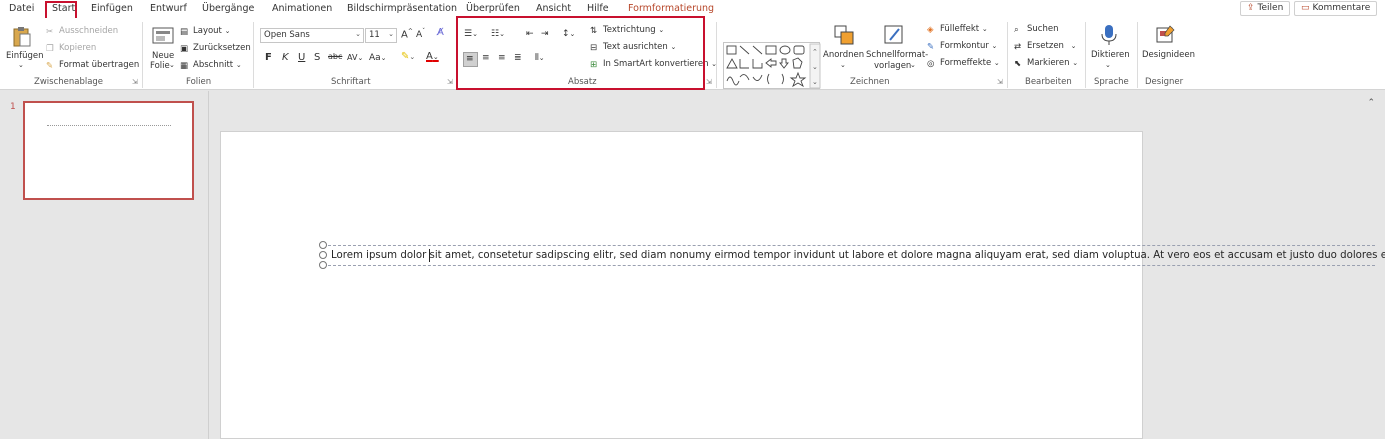  What do you see at coordinates (163, 56) in the screenshot?
I see `new-slide-label-1: Neue` at bounding box center [163, 56].